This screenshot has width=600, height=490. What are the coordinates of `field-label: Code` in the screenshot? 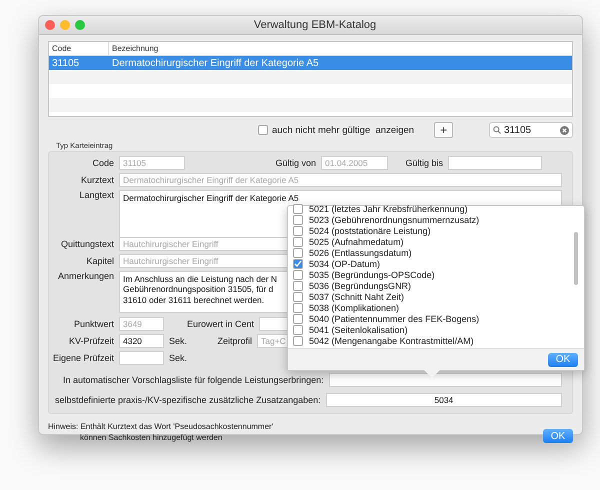 It's located at (103, 163).